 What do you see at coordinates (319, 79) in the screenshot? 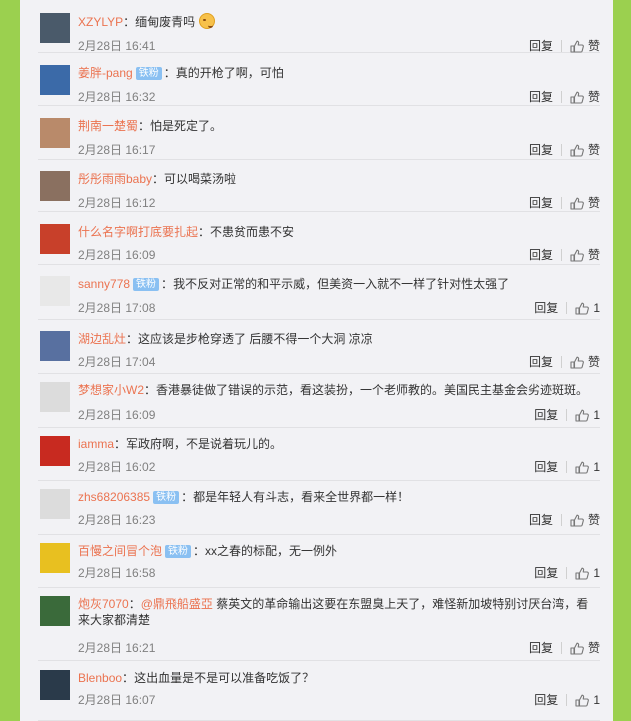
I see `comment-item: 姜胖-pang 铁粉 ：真的开枪了啊，可怕 2月28日 16:32 回复 赞` at bounding box center [319, 79].